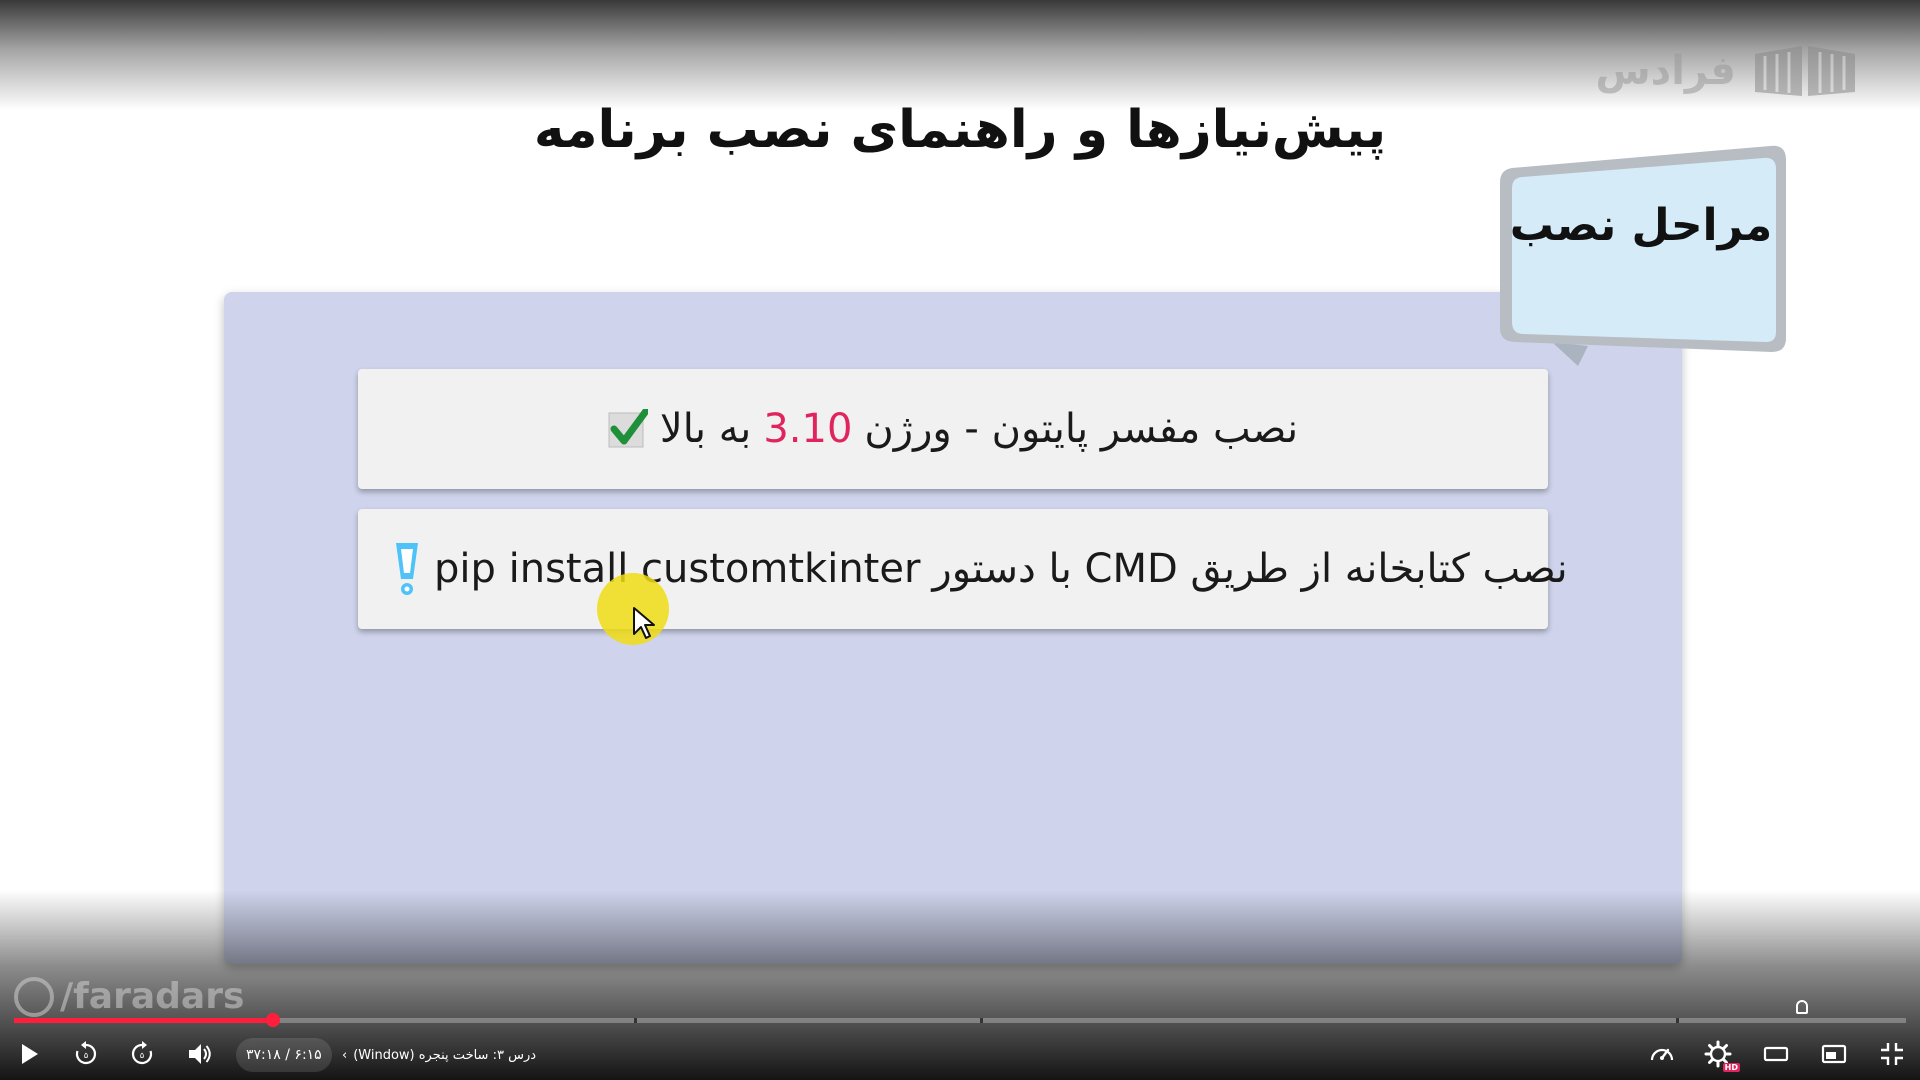 The width and height of the screenshot is (1920, 1080). I want to click on speed-icon, so click(1662, 1054).